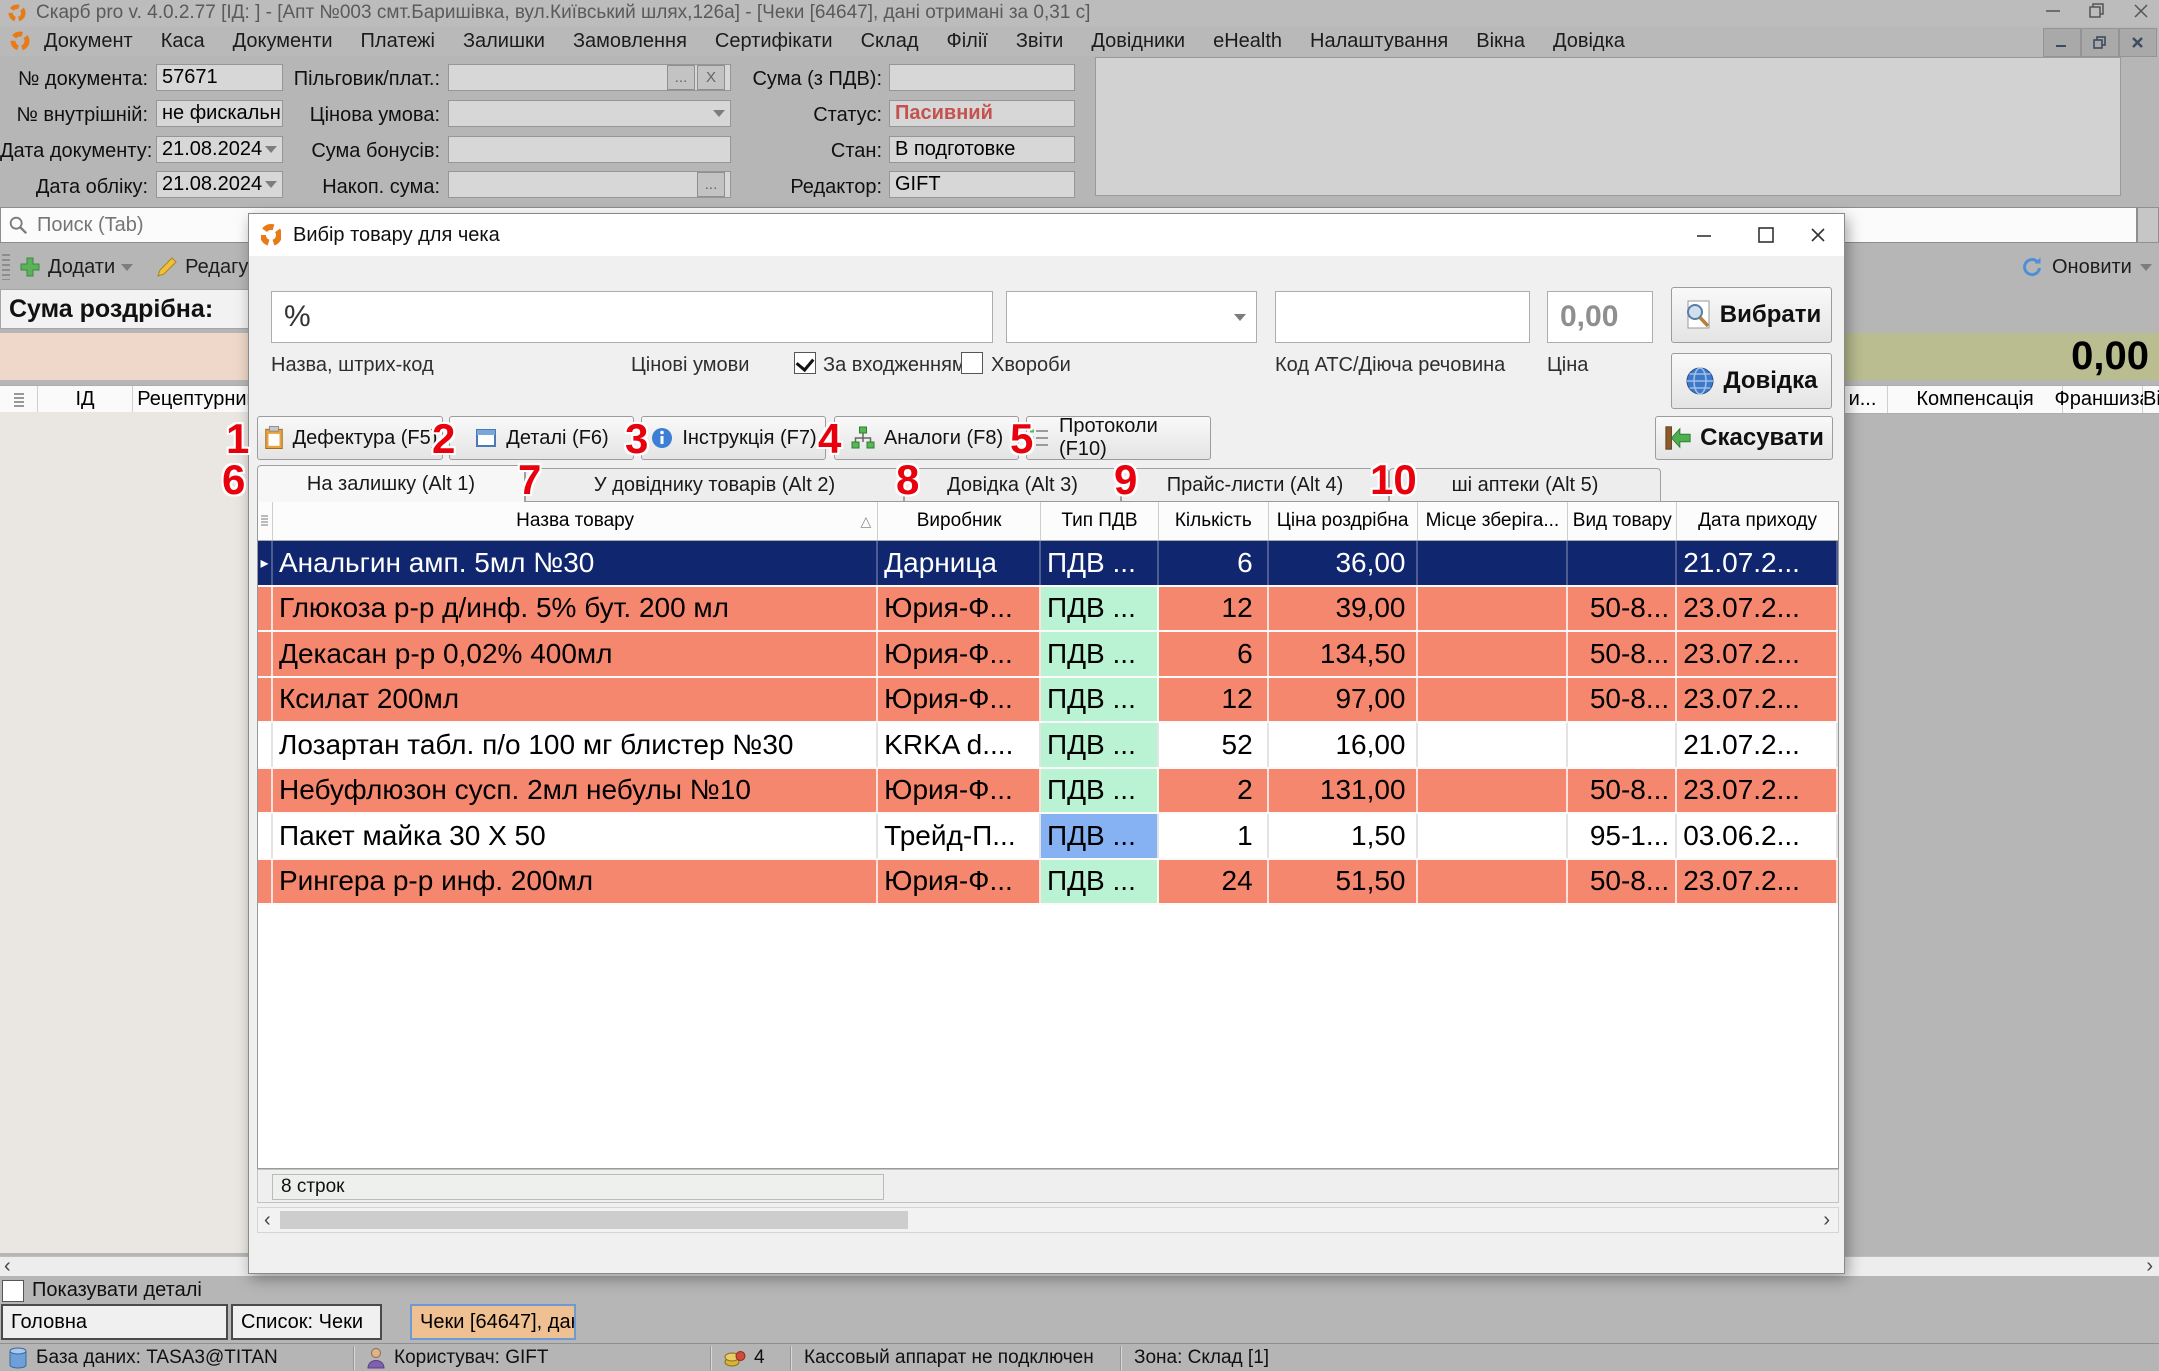 This screenshot has width=2159, height=1371. What do you see at coordinates (219, 184) in the screenshot?
I see `account-date-field: 21.08.2024` at bounding box center [219, 184].